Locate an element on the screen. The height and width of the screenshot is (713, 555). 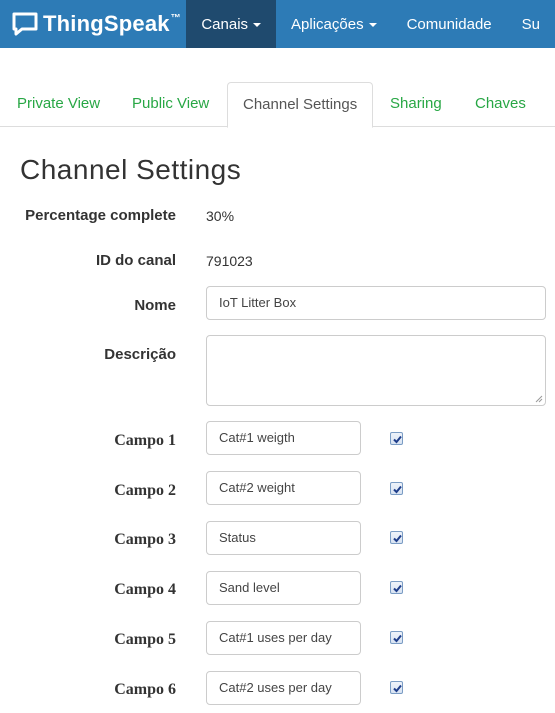
nav-comunidade-label: Comunidade is located at coordinates (449, 24).